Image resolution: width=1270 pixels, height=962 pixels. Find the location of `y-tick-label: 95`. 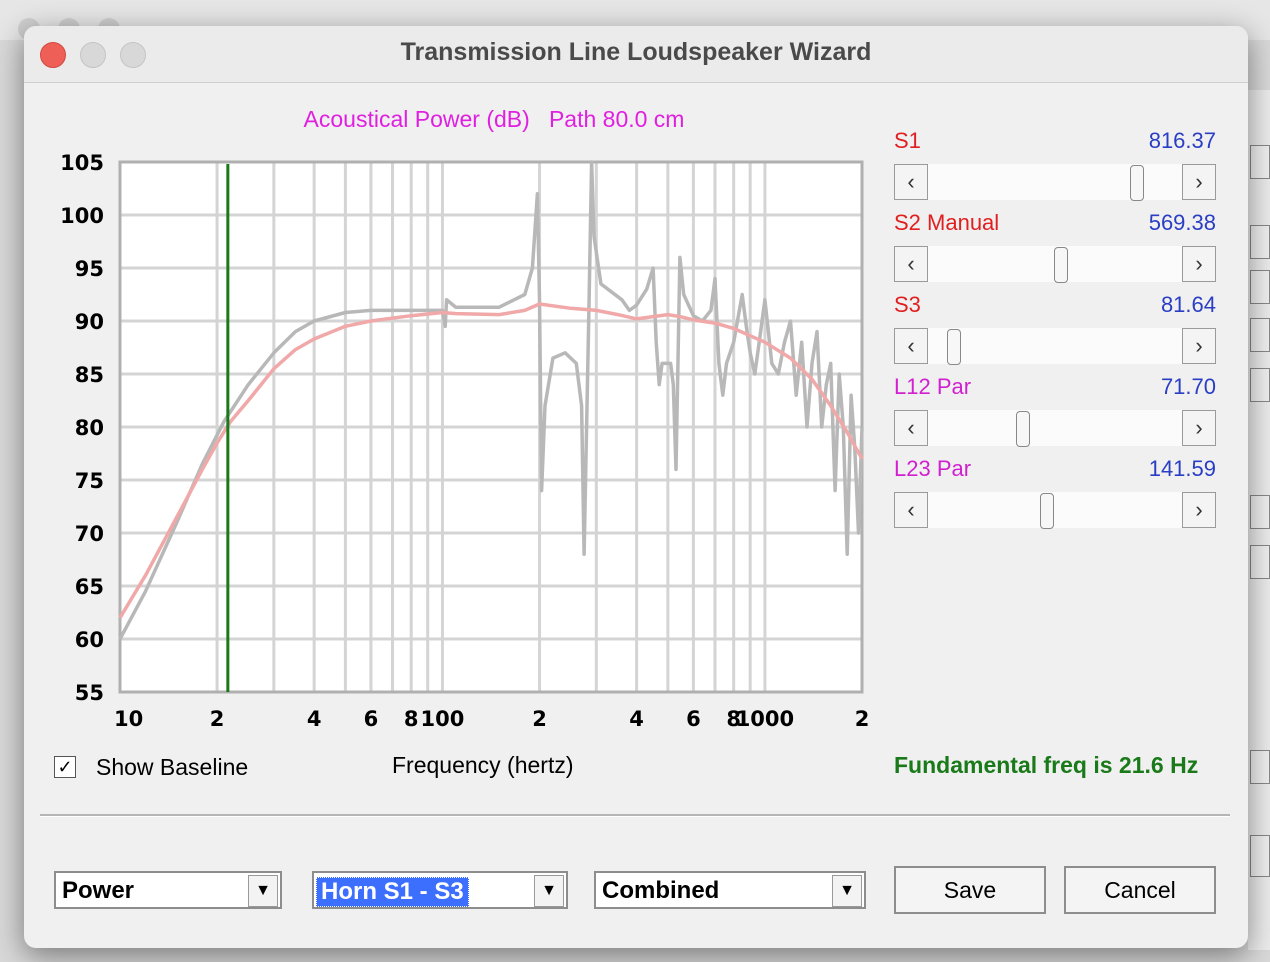

y-tick-label: 95 is located at coordinates (89, 269).